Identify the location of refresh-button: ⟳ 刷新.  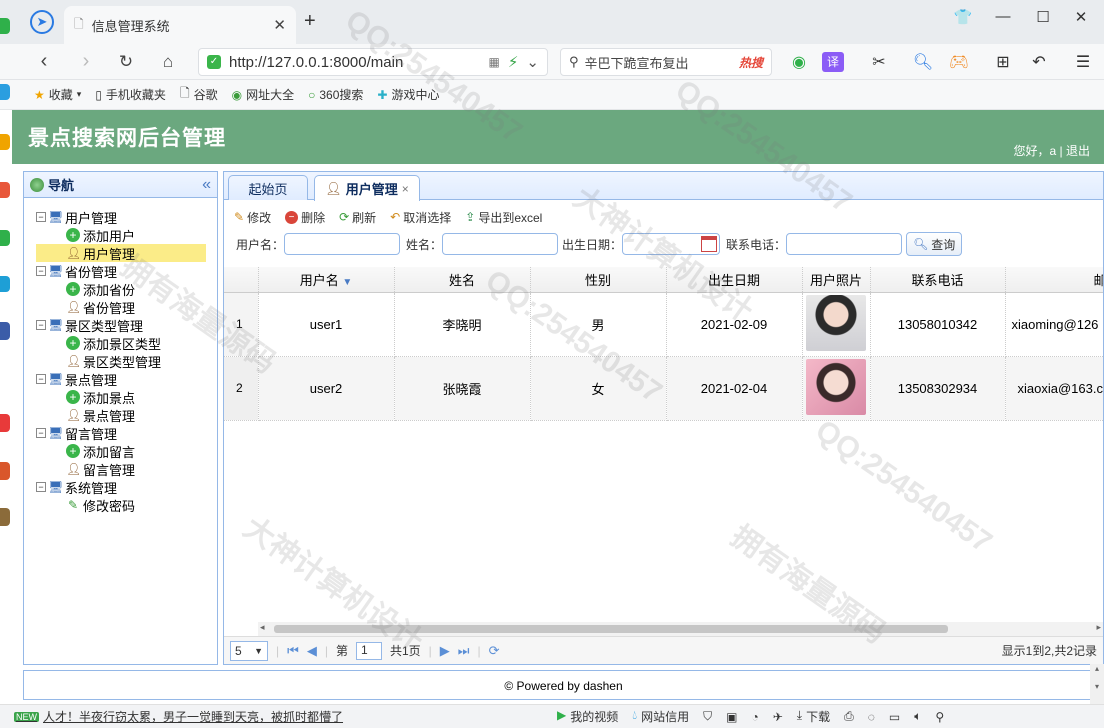
(357, 217).